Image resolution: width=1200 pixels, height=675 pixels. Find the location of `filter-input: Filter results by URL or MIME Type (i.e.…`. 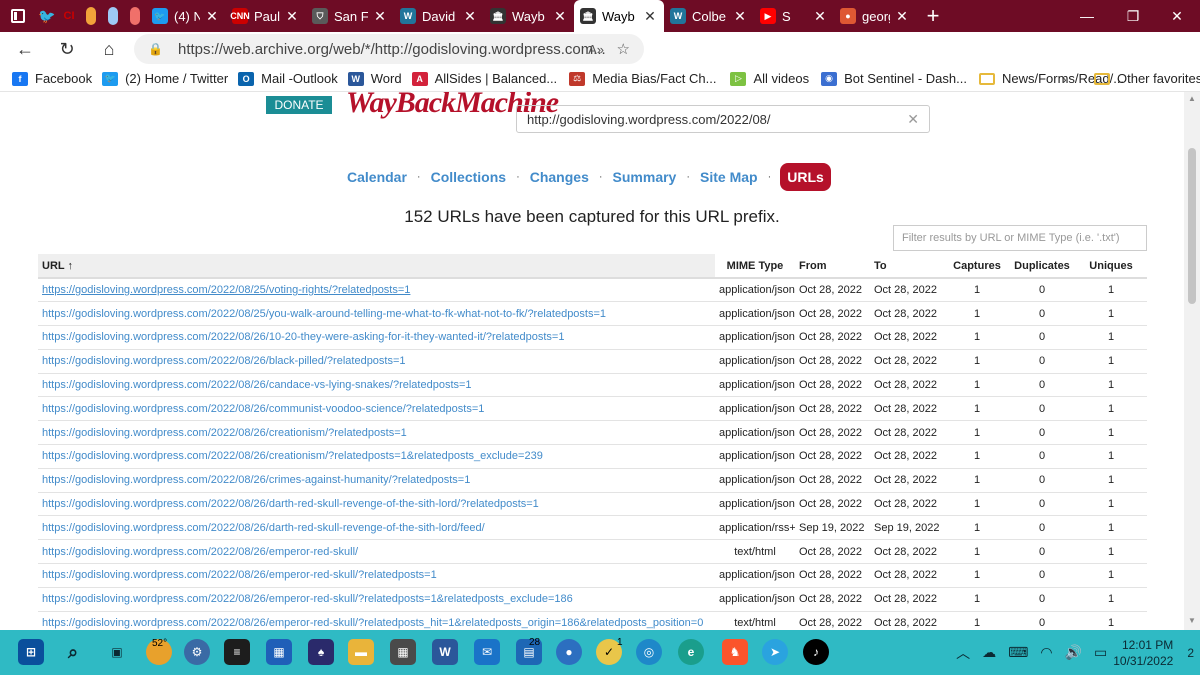

filter-input: Filter results by URL or MIME Type (i.e.… is located at coordinates (1020, 238).